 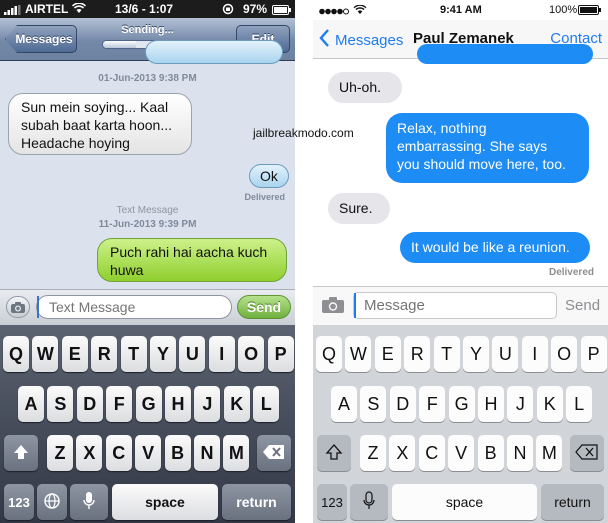 I want to click on message-field, so click(x=455, y=305).